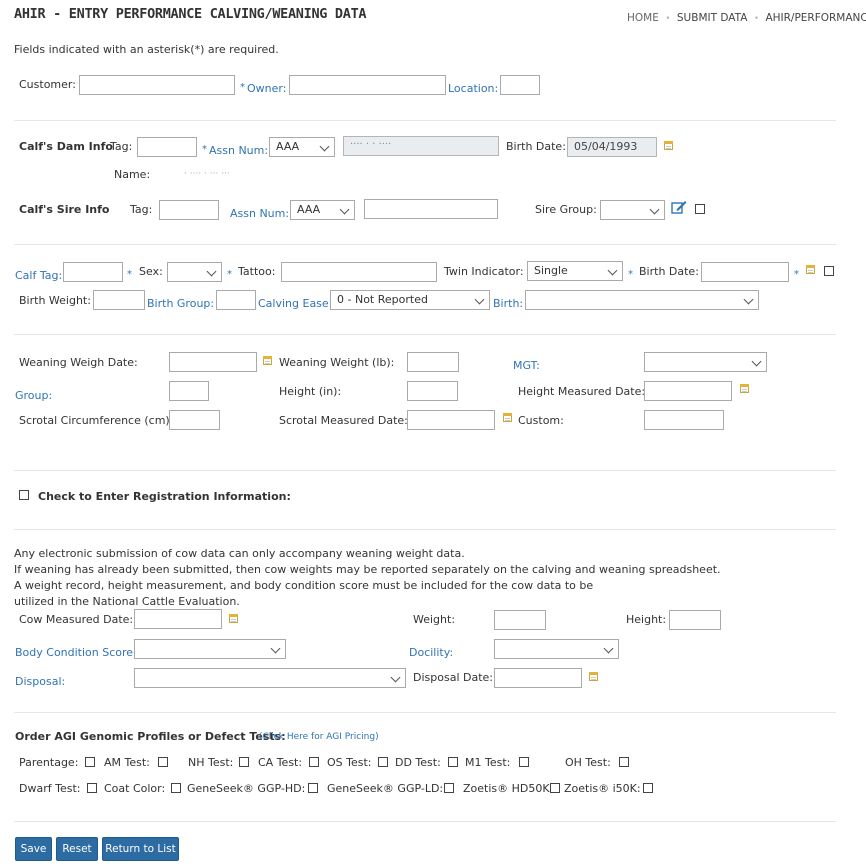 The width and height of the screenshot is (866, 868). What do you see at coordinates (211, 762) in the screenshot?
I see `nh-test-label: NH Test:` at bounding box center [211, 762].